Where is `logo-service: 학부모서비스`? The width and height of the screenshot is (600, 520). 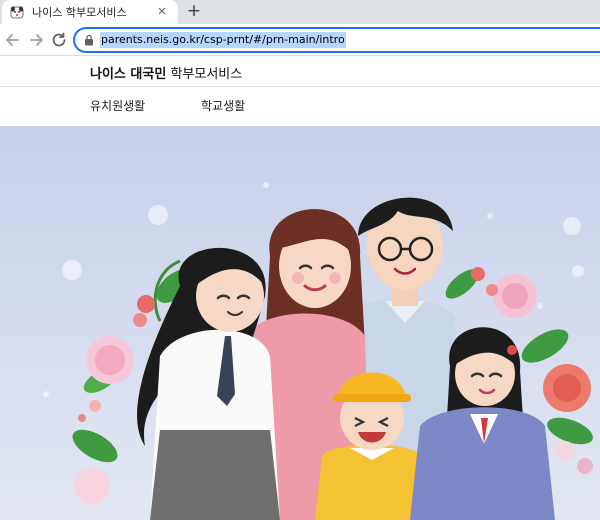
logo-service: 학부모서비스 is located at coordinates (206, 74).